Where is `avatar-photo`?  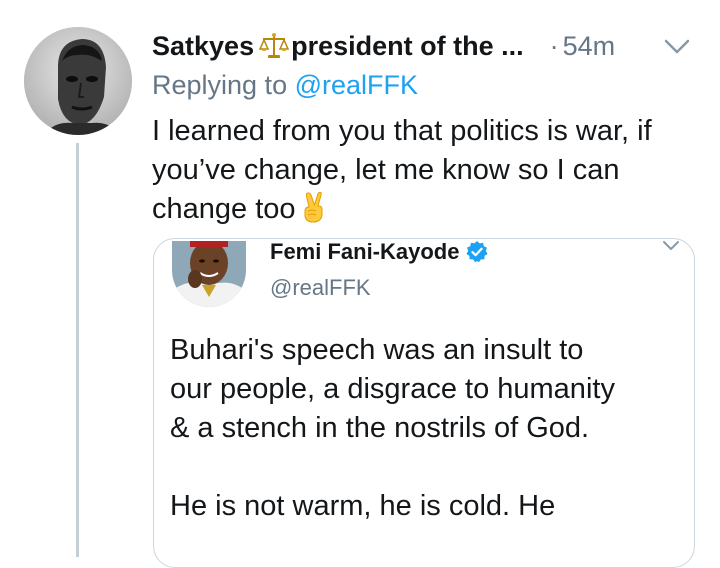 avatar-photo is located at coordinates (78, 81).